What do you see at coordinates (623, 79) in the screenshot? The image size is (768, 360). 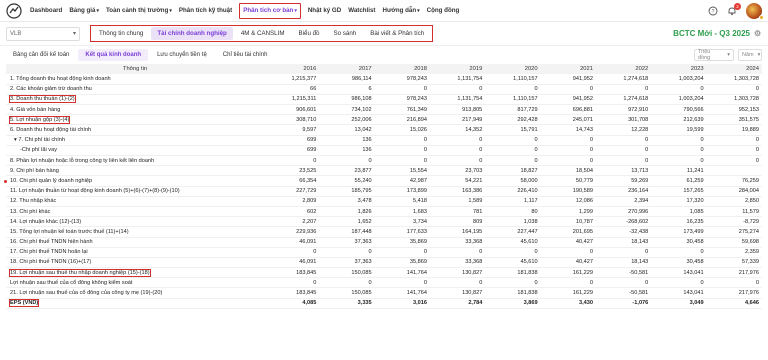 I see `value-cell: 1,274,618` at bounding box center [623, 79].